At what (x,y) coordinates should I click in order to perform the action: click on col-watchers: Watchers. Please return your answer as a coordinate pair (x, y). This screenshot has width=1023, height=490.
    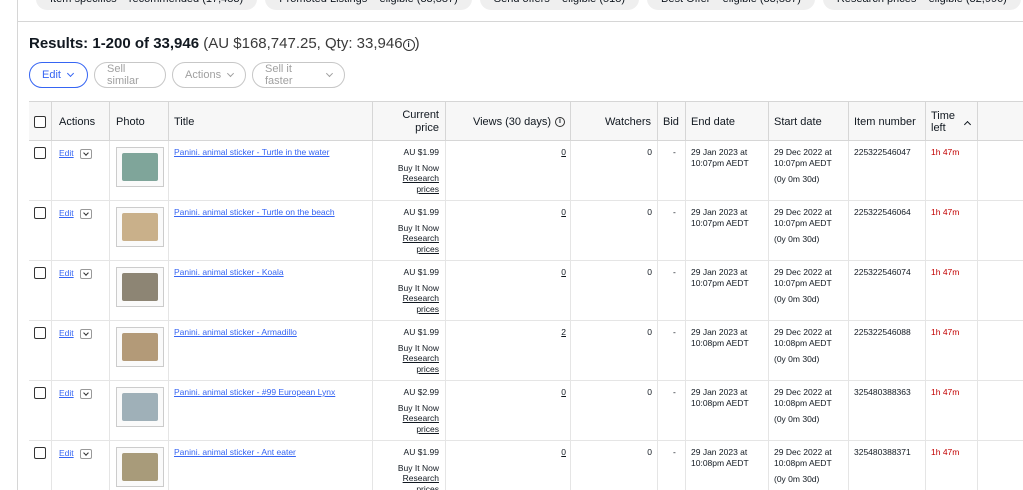
    Looking at the image, I should click on (610, 122).